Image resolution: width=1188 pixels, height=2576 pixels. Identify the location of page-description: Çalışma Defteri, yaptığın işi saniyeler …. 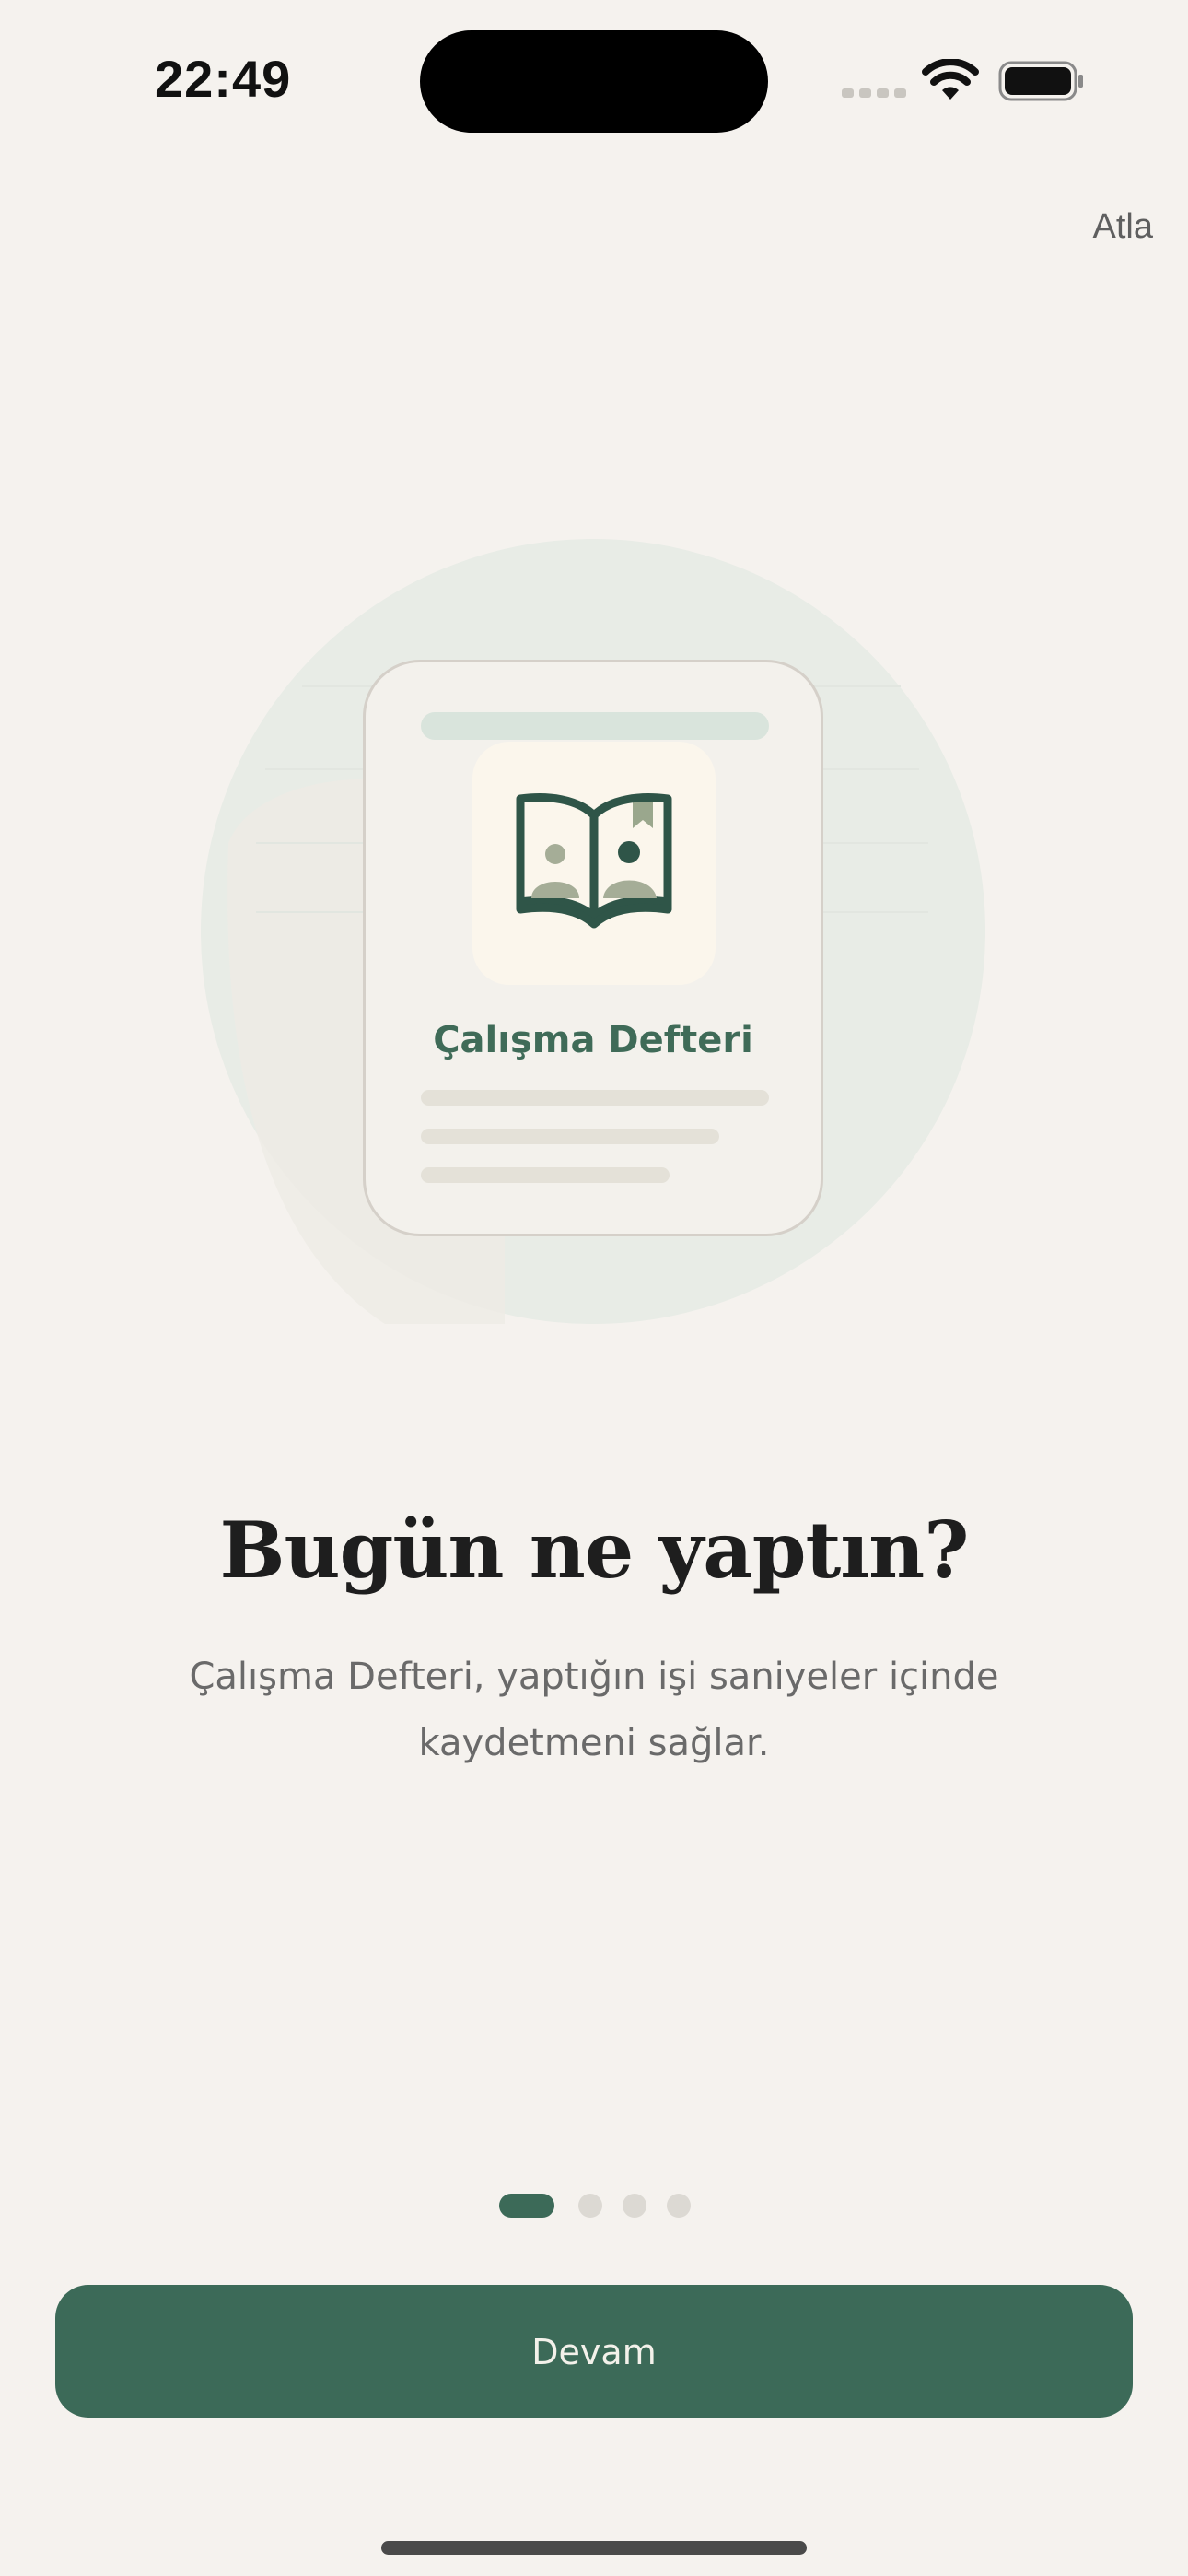
(594, 1710).